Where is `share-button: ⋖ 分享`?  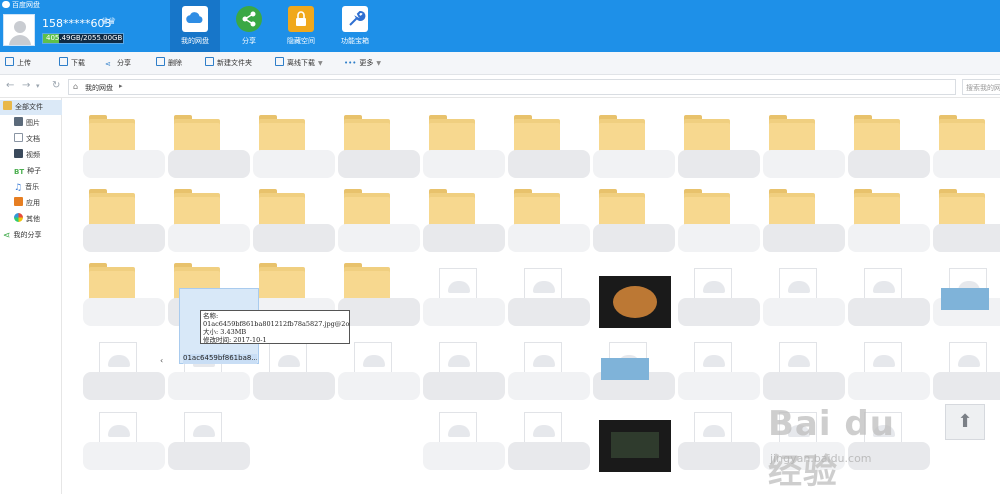
share-button: ⋖ 分享 is located at coordinates (118, 63).